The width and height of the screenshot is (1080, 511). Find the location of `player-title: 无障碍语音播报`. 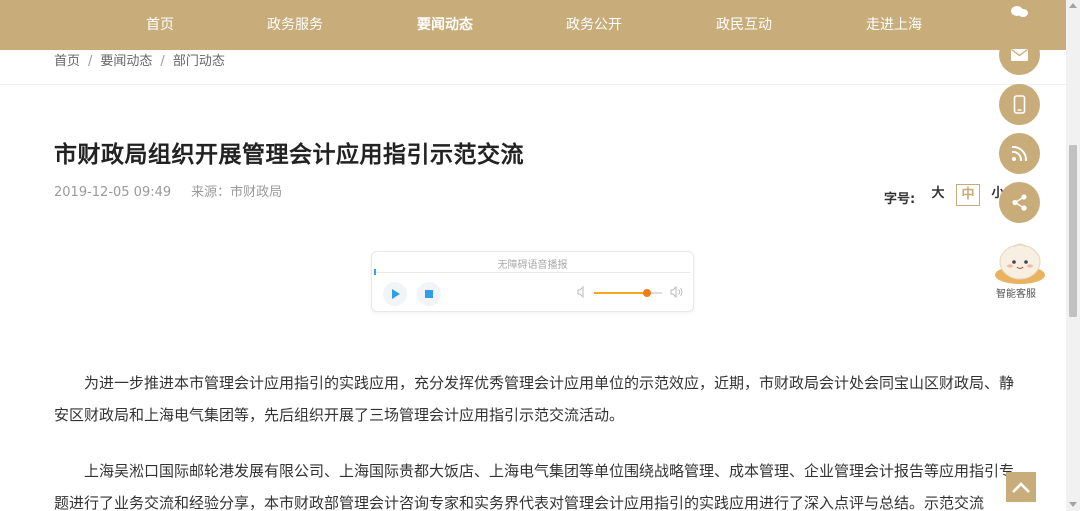

player-title: 无障碍语音播报 is located at coordinates (532, 265).